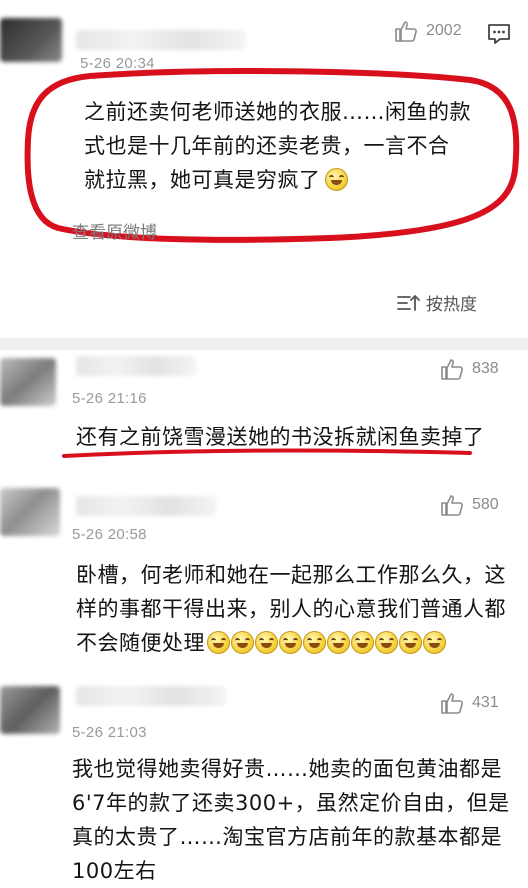 The image size is (528, 888). What do you see at coordinates (469, 703) in the screenshot?
I see `like-button: 431` at bounding box center [469, 703].